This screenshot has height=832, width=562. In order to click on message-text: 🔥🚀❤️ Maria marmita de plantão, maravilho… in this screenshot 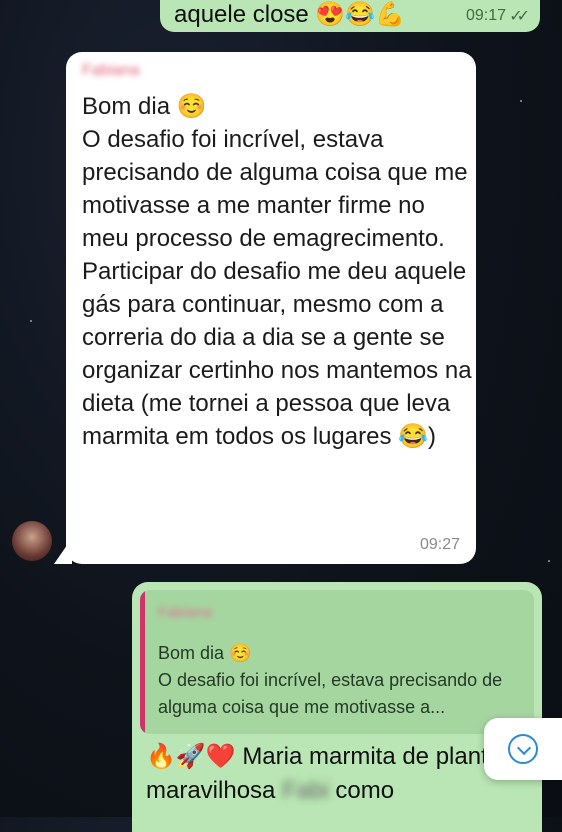, I will do `click(341, 774)`.